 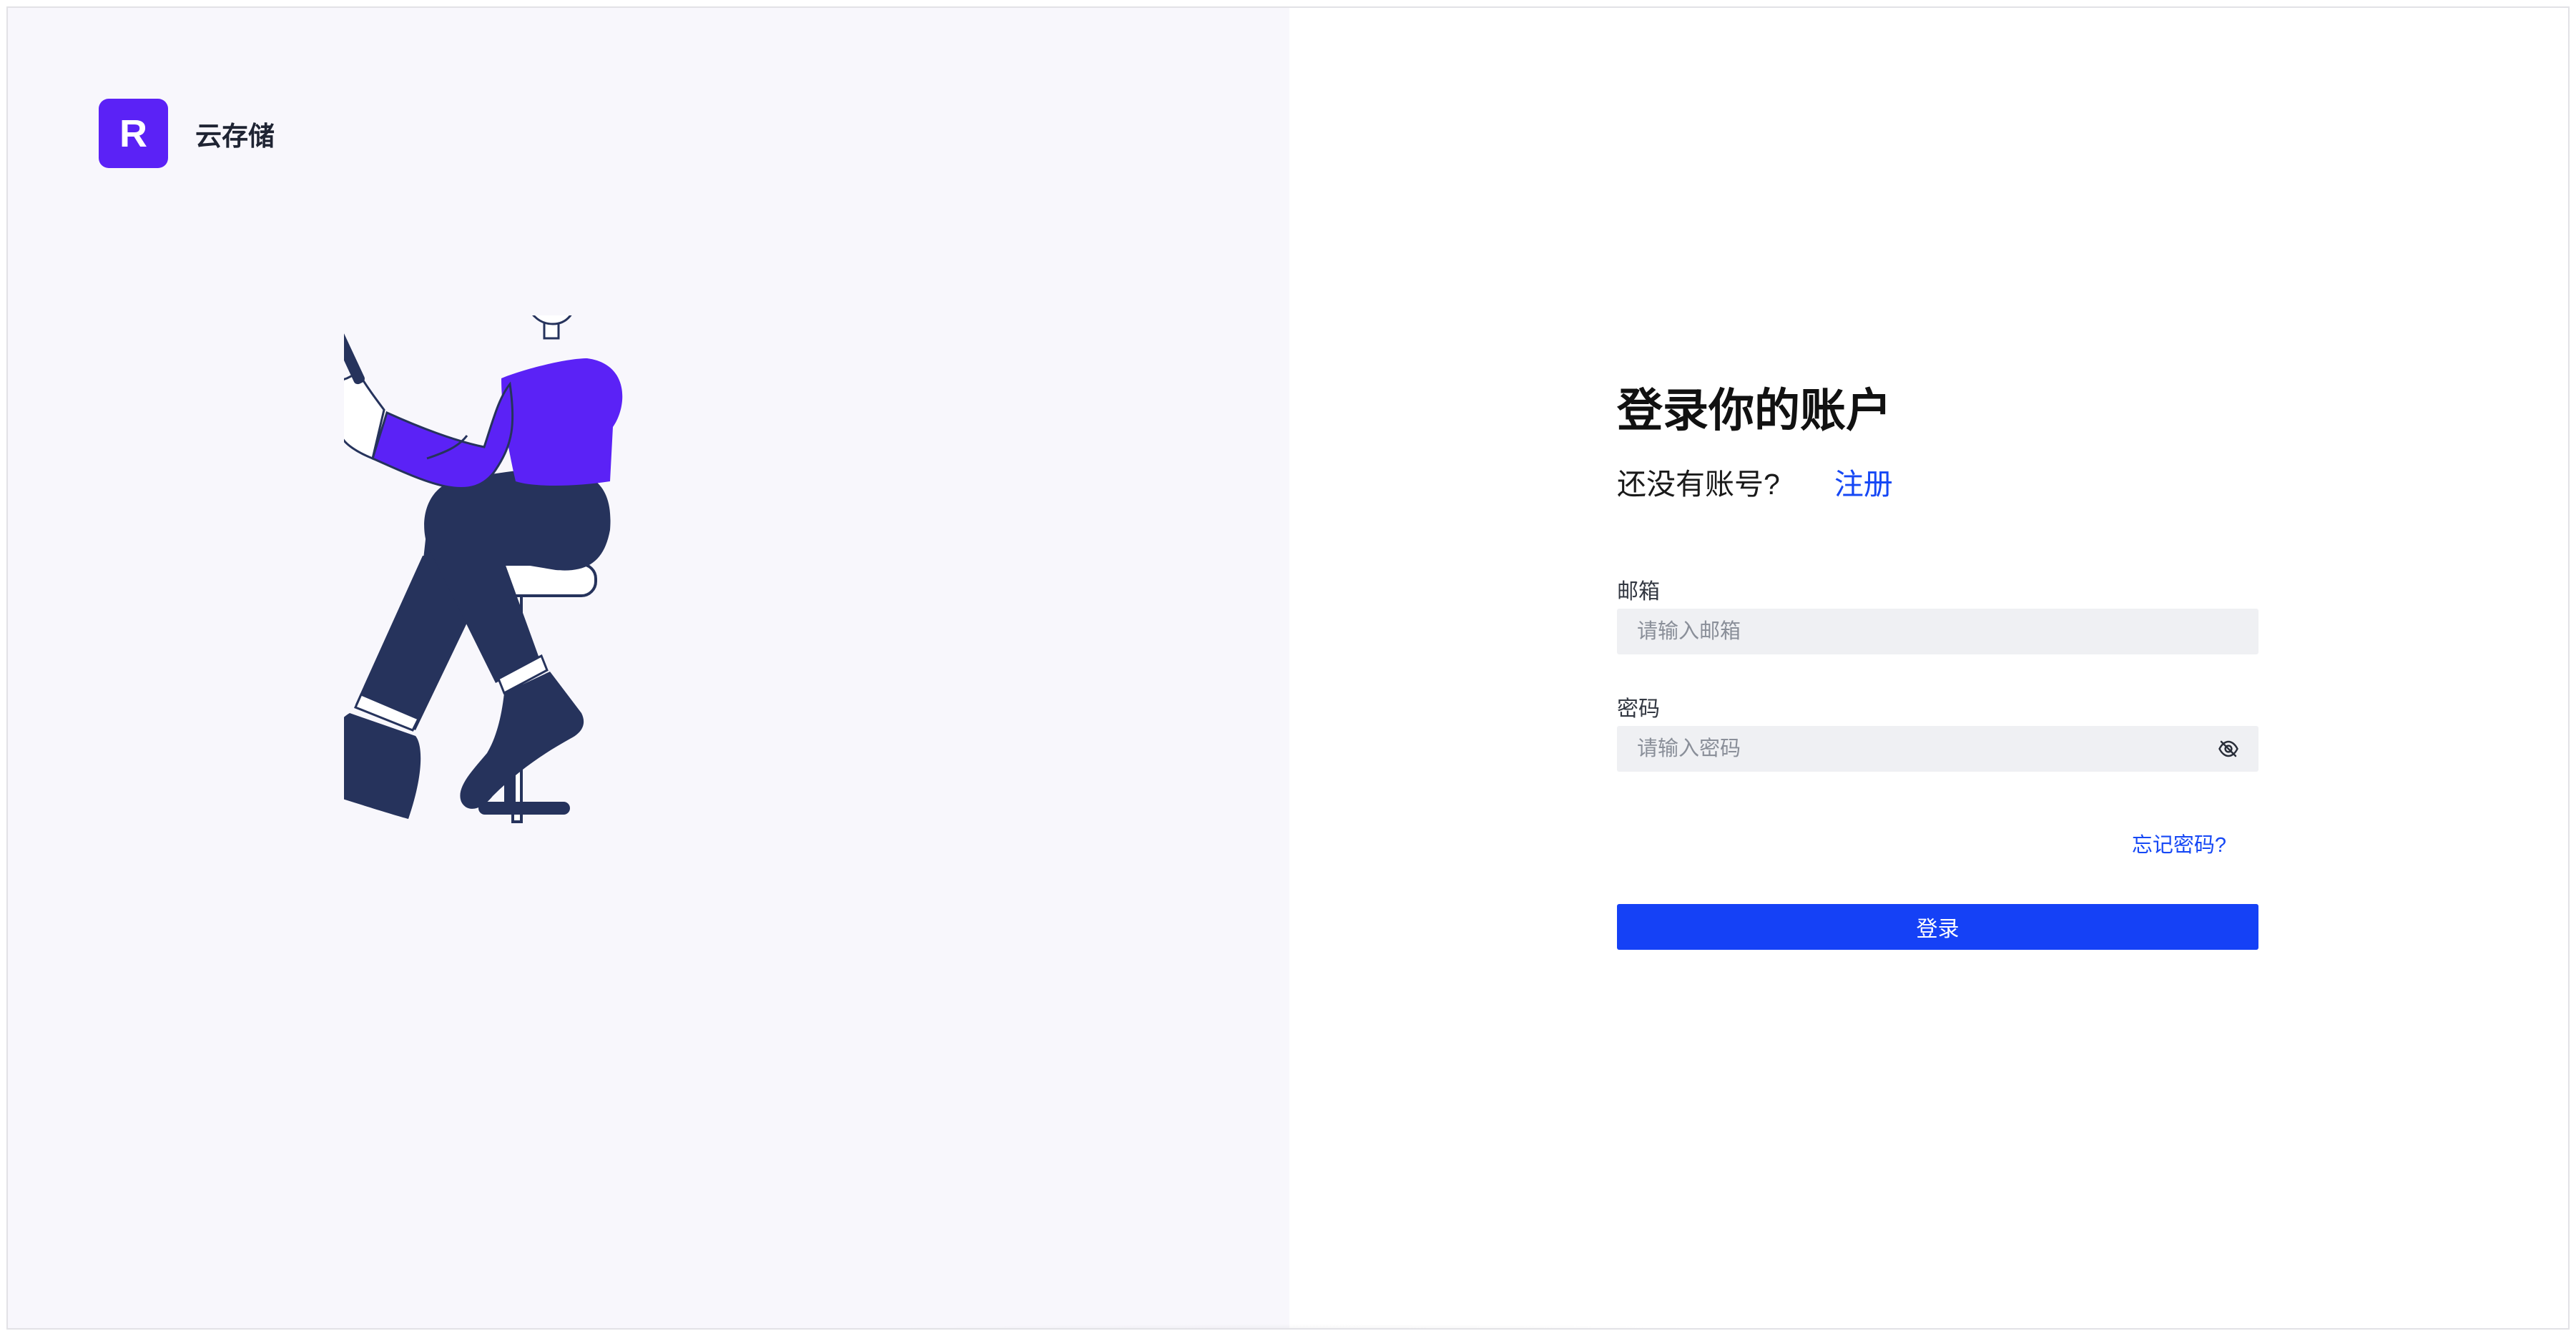 I want to click on logo-mark: R, so click(x=134, y=133).